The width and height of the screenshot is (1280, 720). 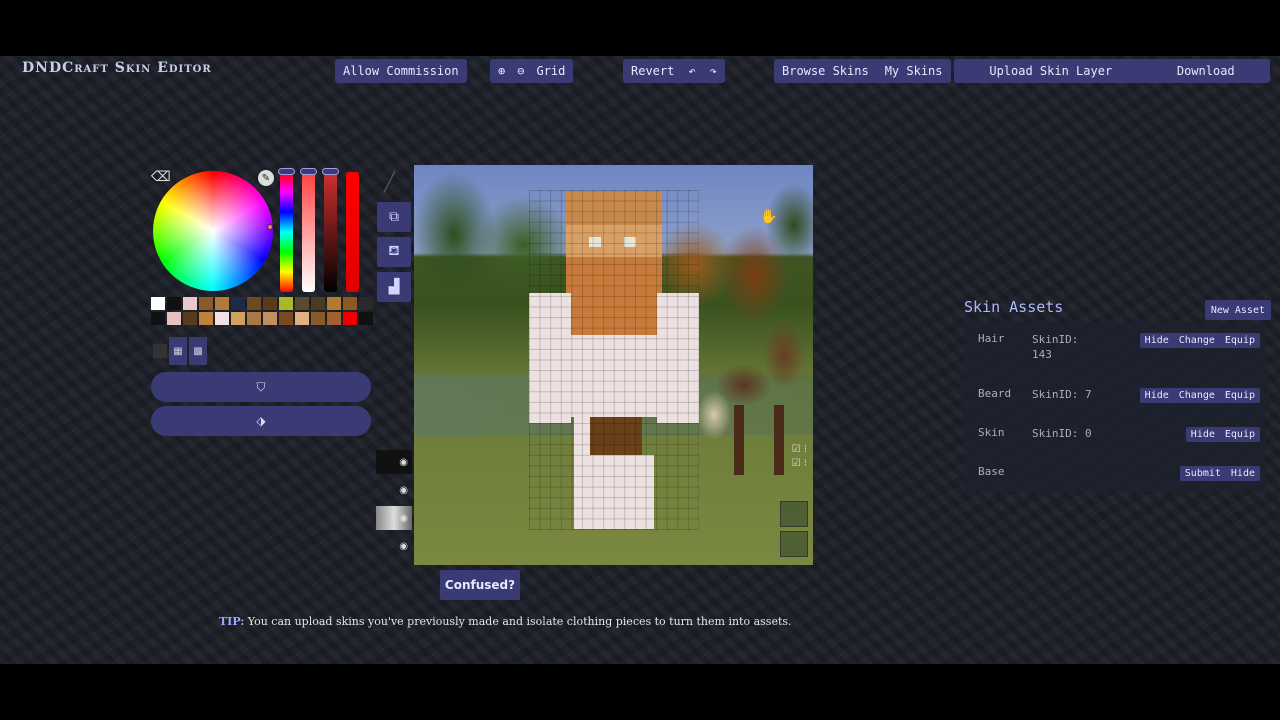 I want to click on eraser-icon: ⌫, so click(x=161, y=177).